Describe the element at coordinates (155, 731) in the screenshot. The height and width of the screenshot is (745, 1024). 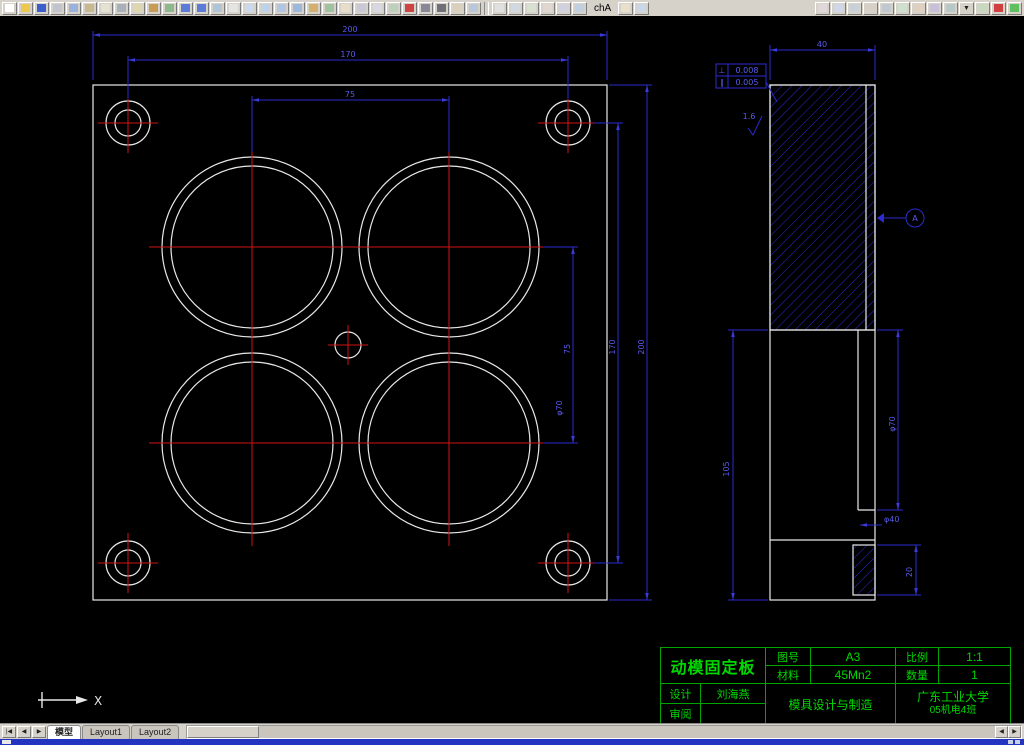
I see `tab-layout2: Layout2` at that location.